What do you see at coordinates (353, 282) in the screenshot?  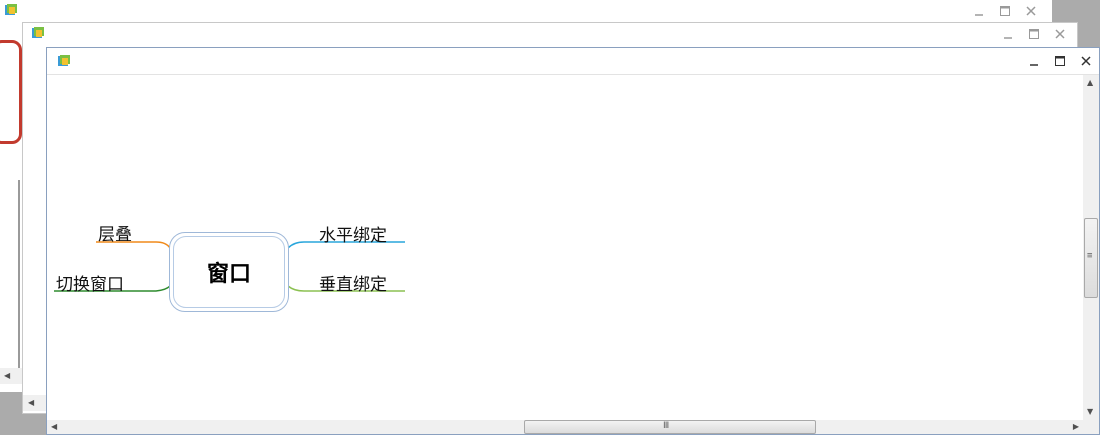 I see `topic-vertical-tile: 垂直绑定` at bounding box center [353, 282].